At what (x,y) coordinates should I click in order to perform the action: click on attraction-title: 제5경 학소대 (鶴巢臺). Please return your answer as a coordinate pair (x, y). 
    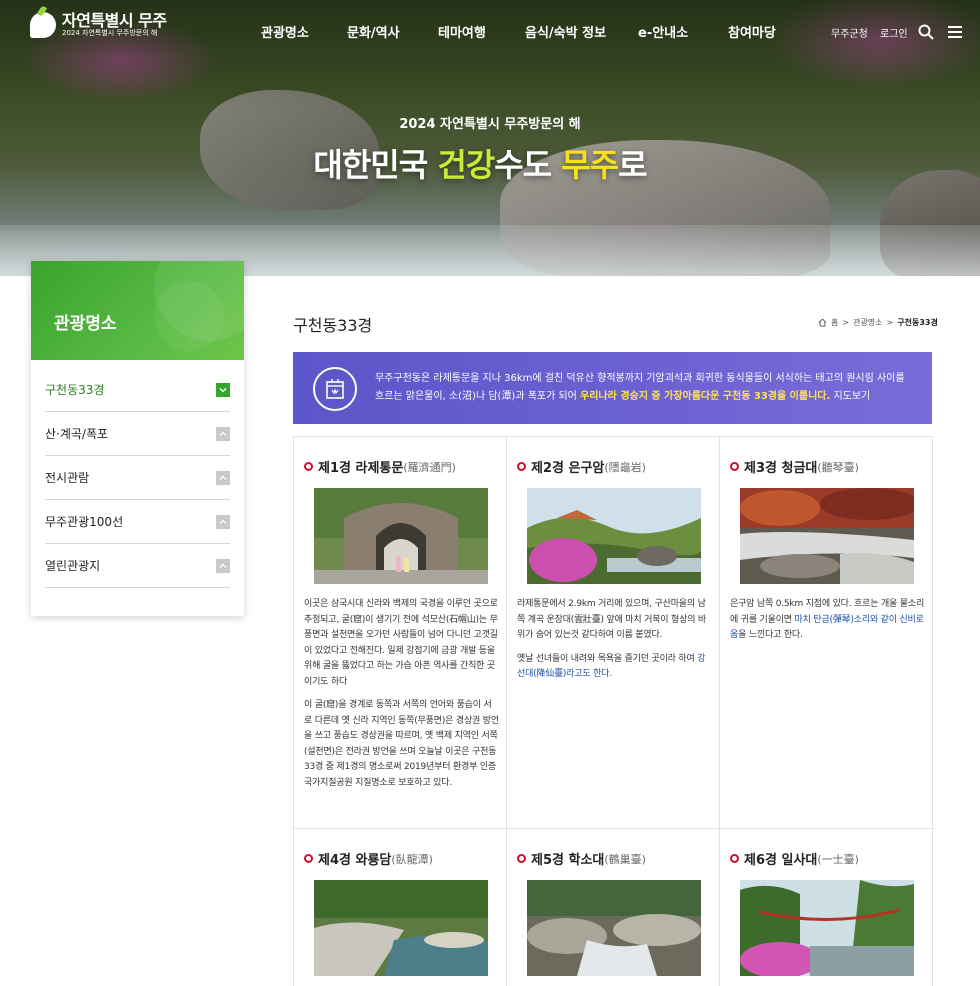
    Looking at the image, I should click on (581, 858).